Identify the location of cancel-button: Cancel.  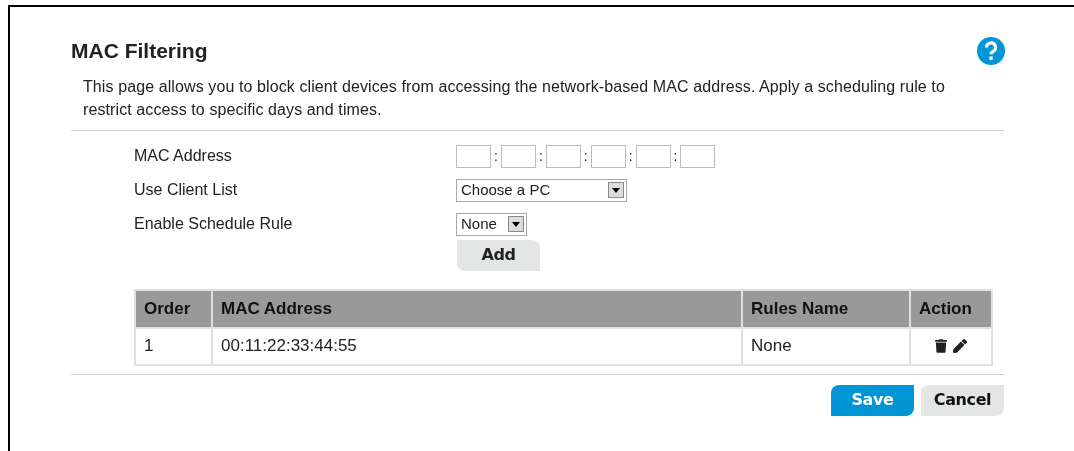
(962, 400).